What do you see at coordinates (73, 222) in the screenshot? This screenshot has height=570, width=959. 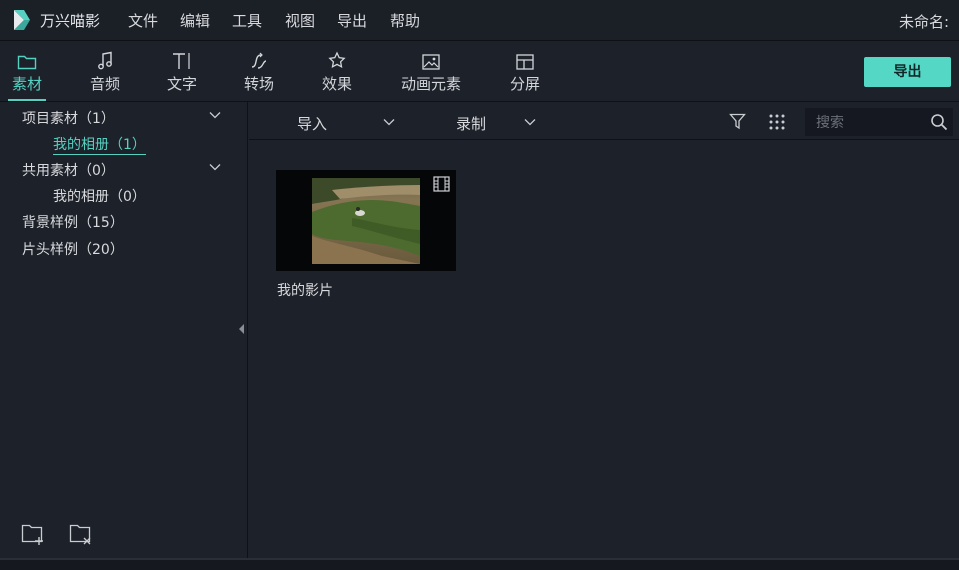 I see `folder-background-samples: 背景样例（15）` at bounding box center [73, 222].